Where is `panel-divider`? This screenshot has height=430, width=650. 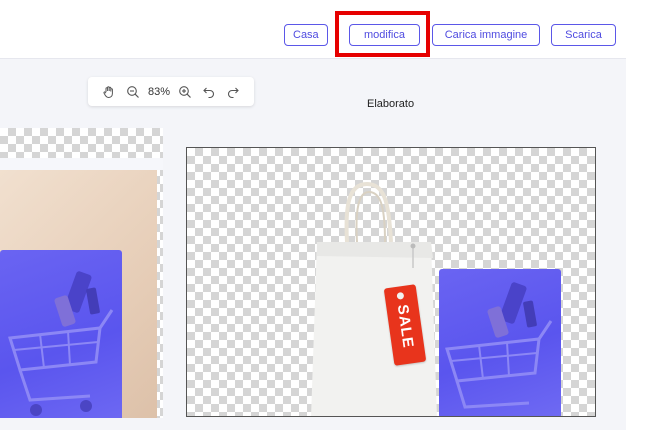 panel-divider is located at coordinates (81, 164).